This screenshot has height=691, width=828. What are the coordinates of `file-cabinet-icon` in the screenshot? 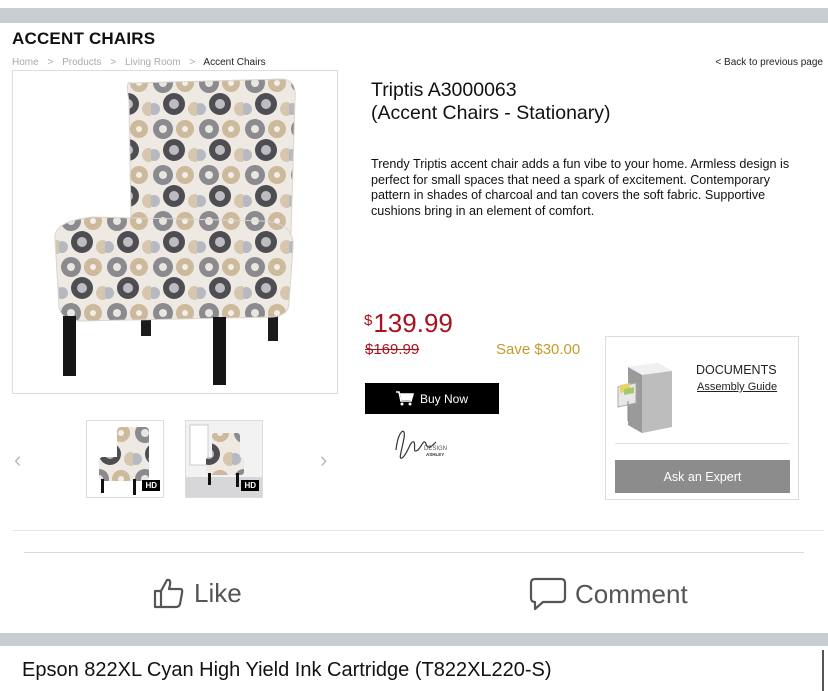 It's located at (644, 398).